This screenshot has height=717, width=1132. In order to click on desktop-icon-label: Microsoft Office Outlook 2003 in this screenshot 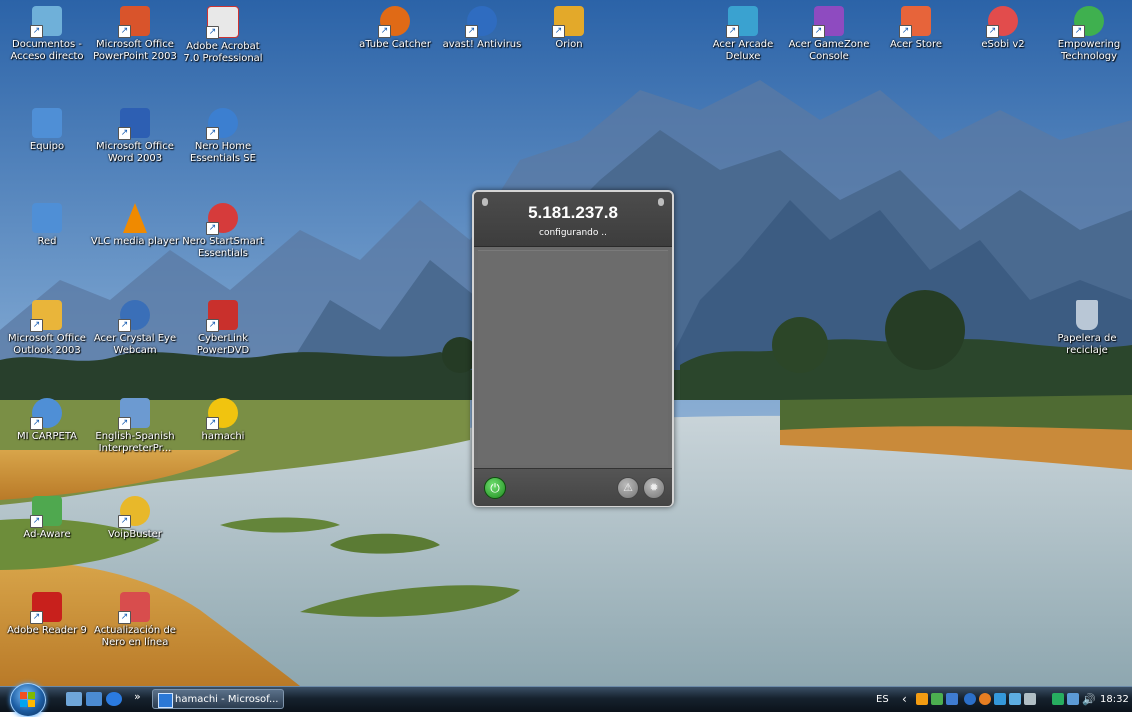, I will do `click(47, 344)`.